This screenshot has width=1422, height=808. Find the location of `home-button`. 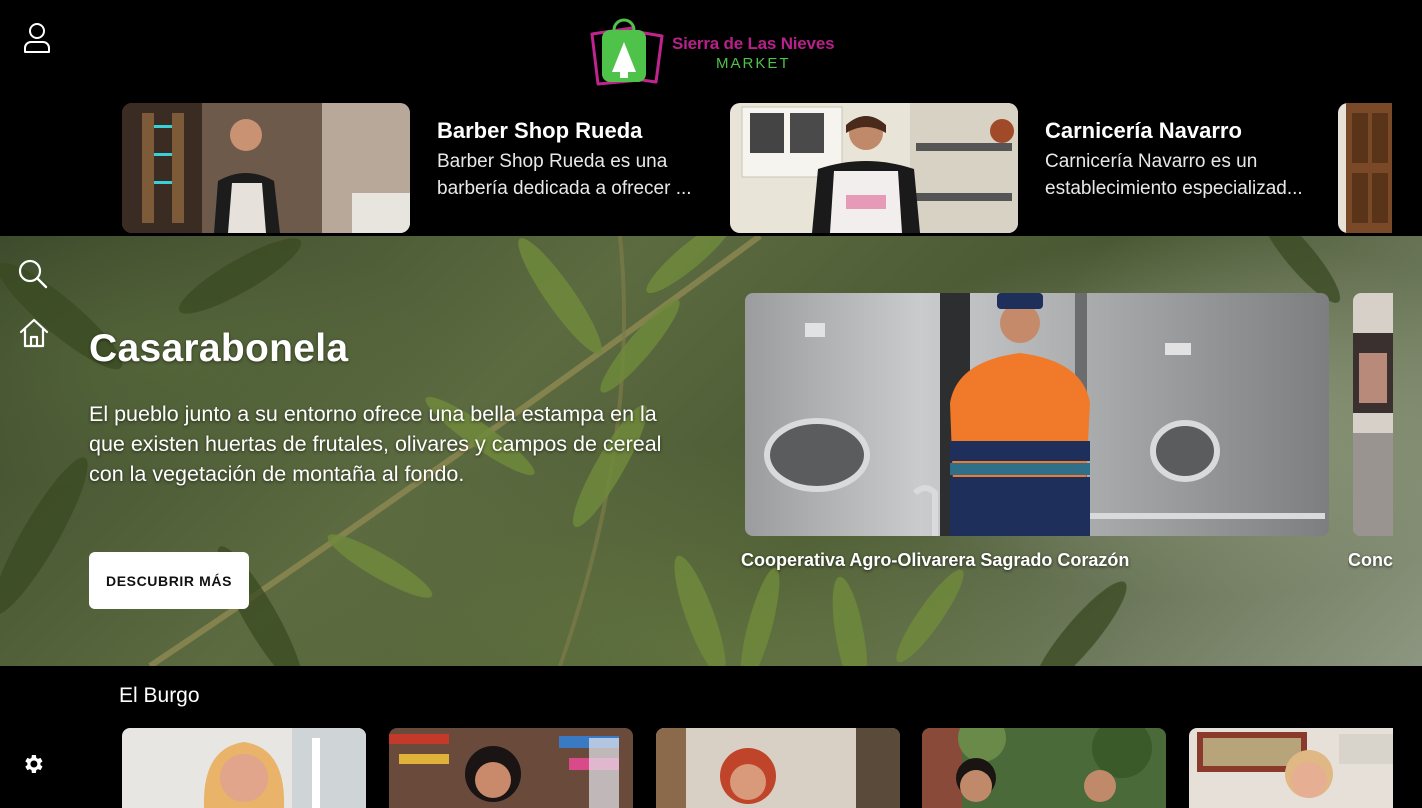

home-button is located at coordinates (34, 335).